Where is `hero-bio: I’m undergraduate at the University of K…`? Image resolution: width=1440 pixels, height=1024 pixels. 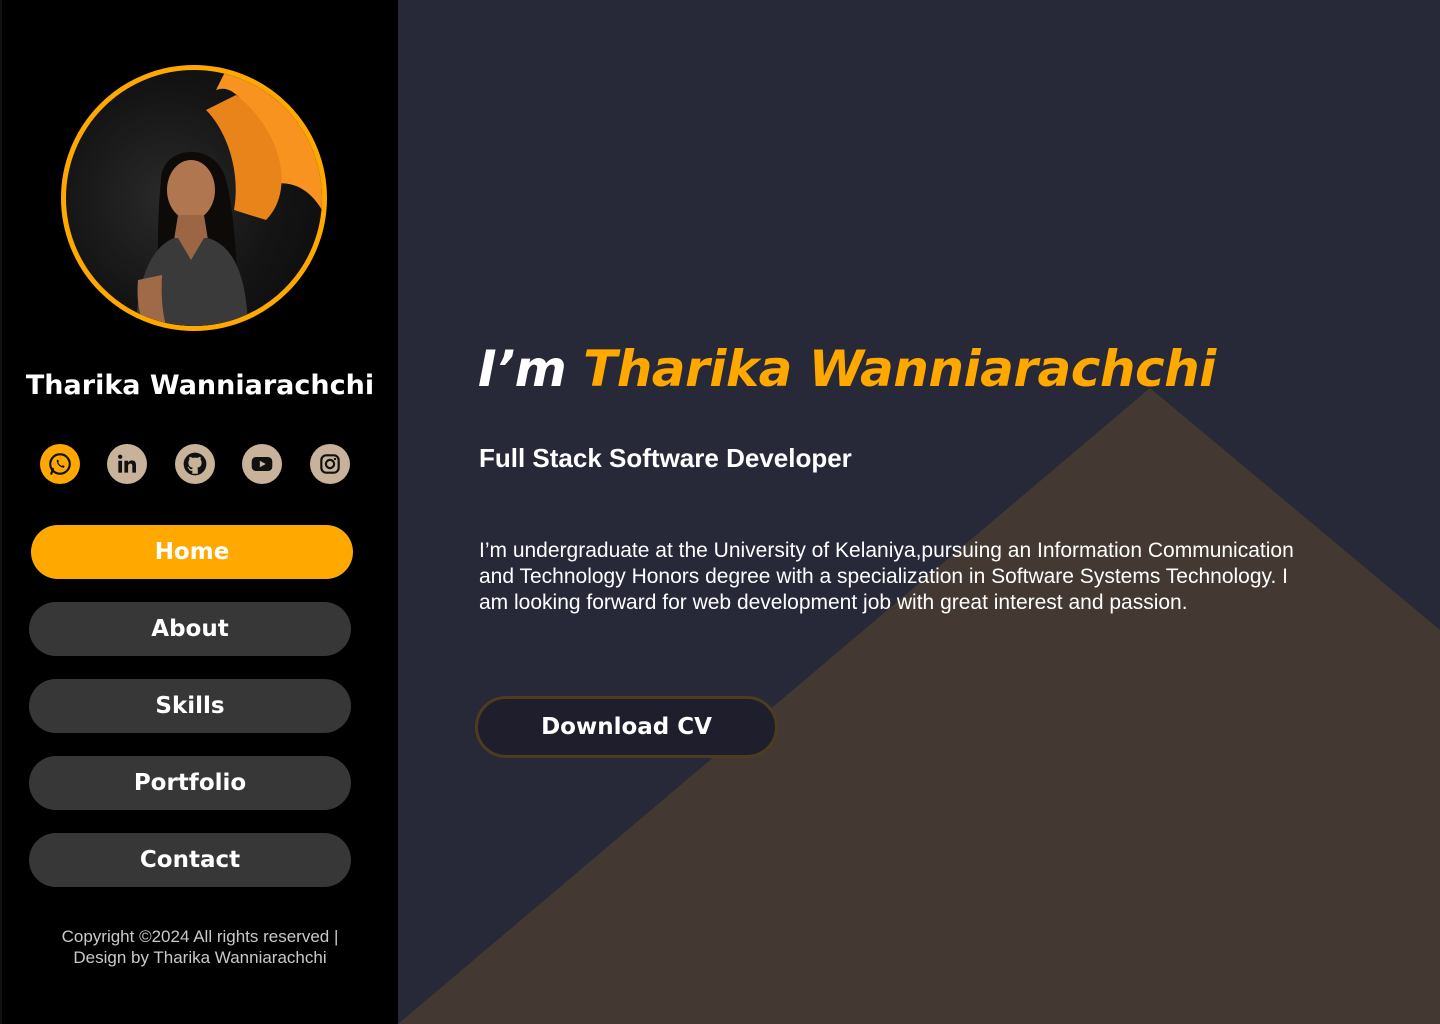 hero-bio: I’m undergraduate at the University of K… is located at coordinates (934, 577).